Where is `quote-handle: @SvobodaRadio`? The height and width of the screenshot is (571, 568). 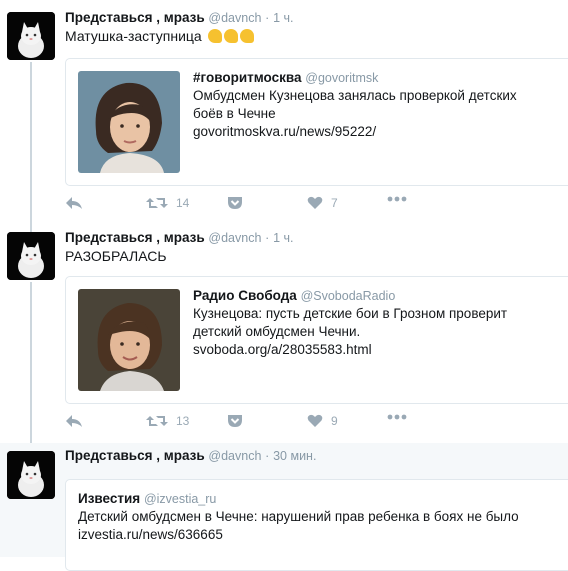
quote-handle: @SvobodaRadio is located at coordinates (348, 296).